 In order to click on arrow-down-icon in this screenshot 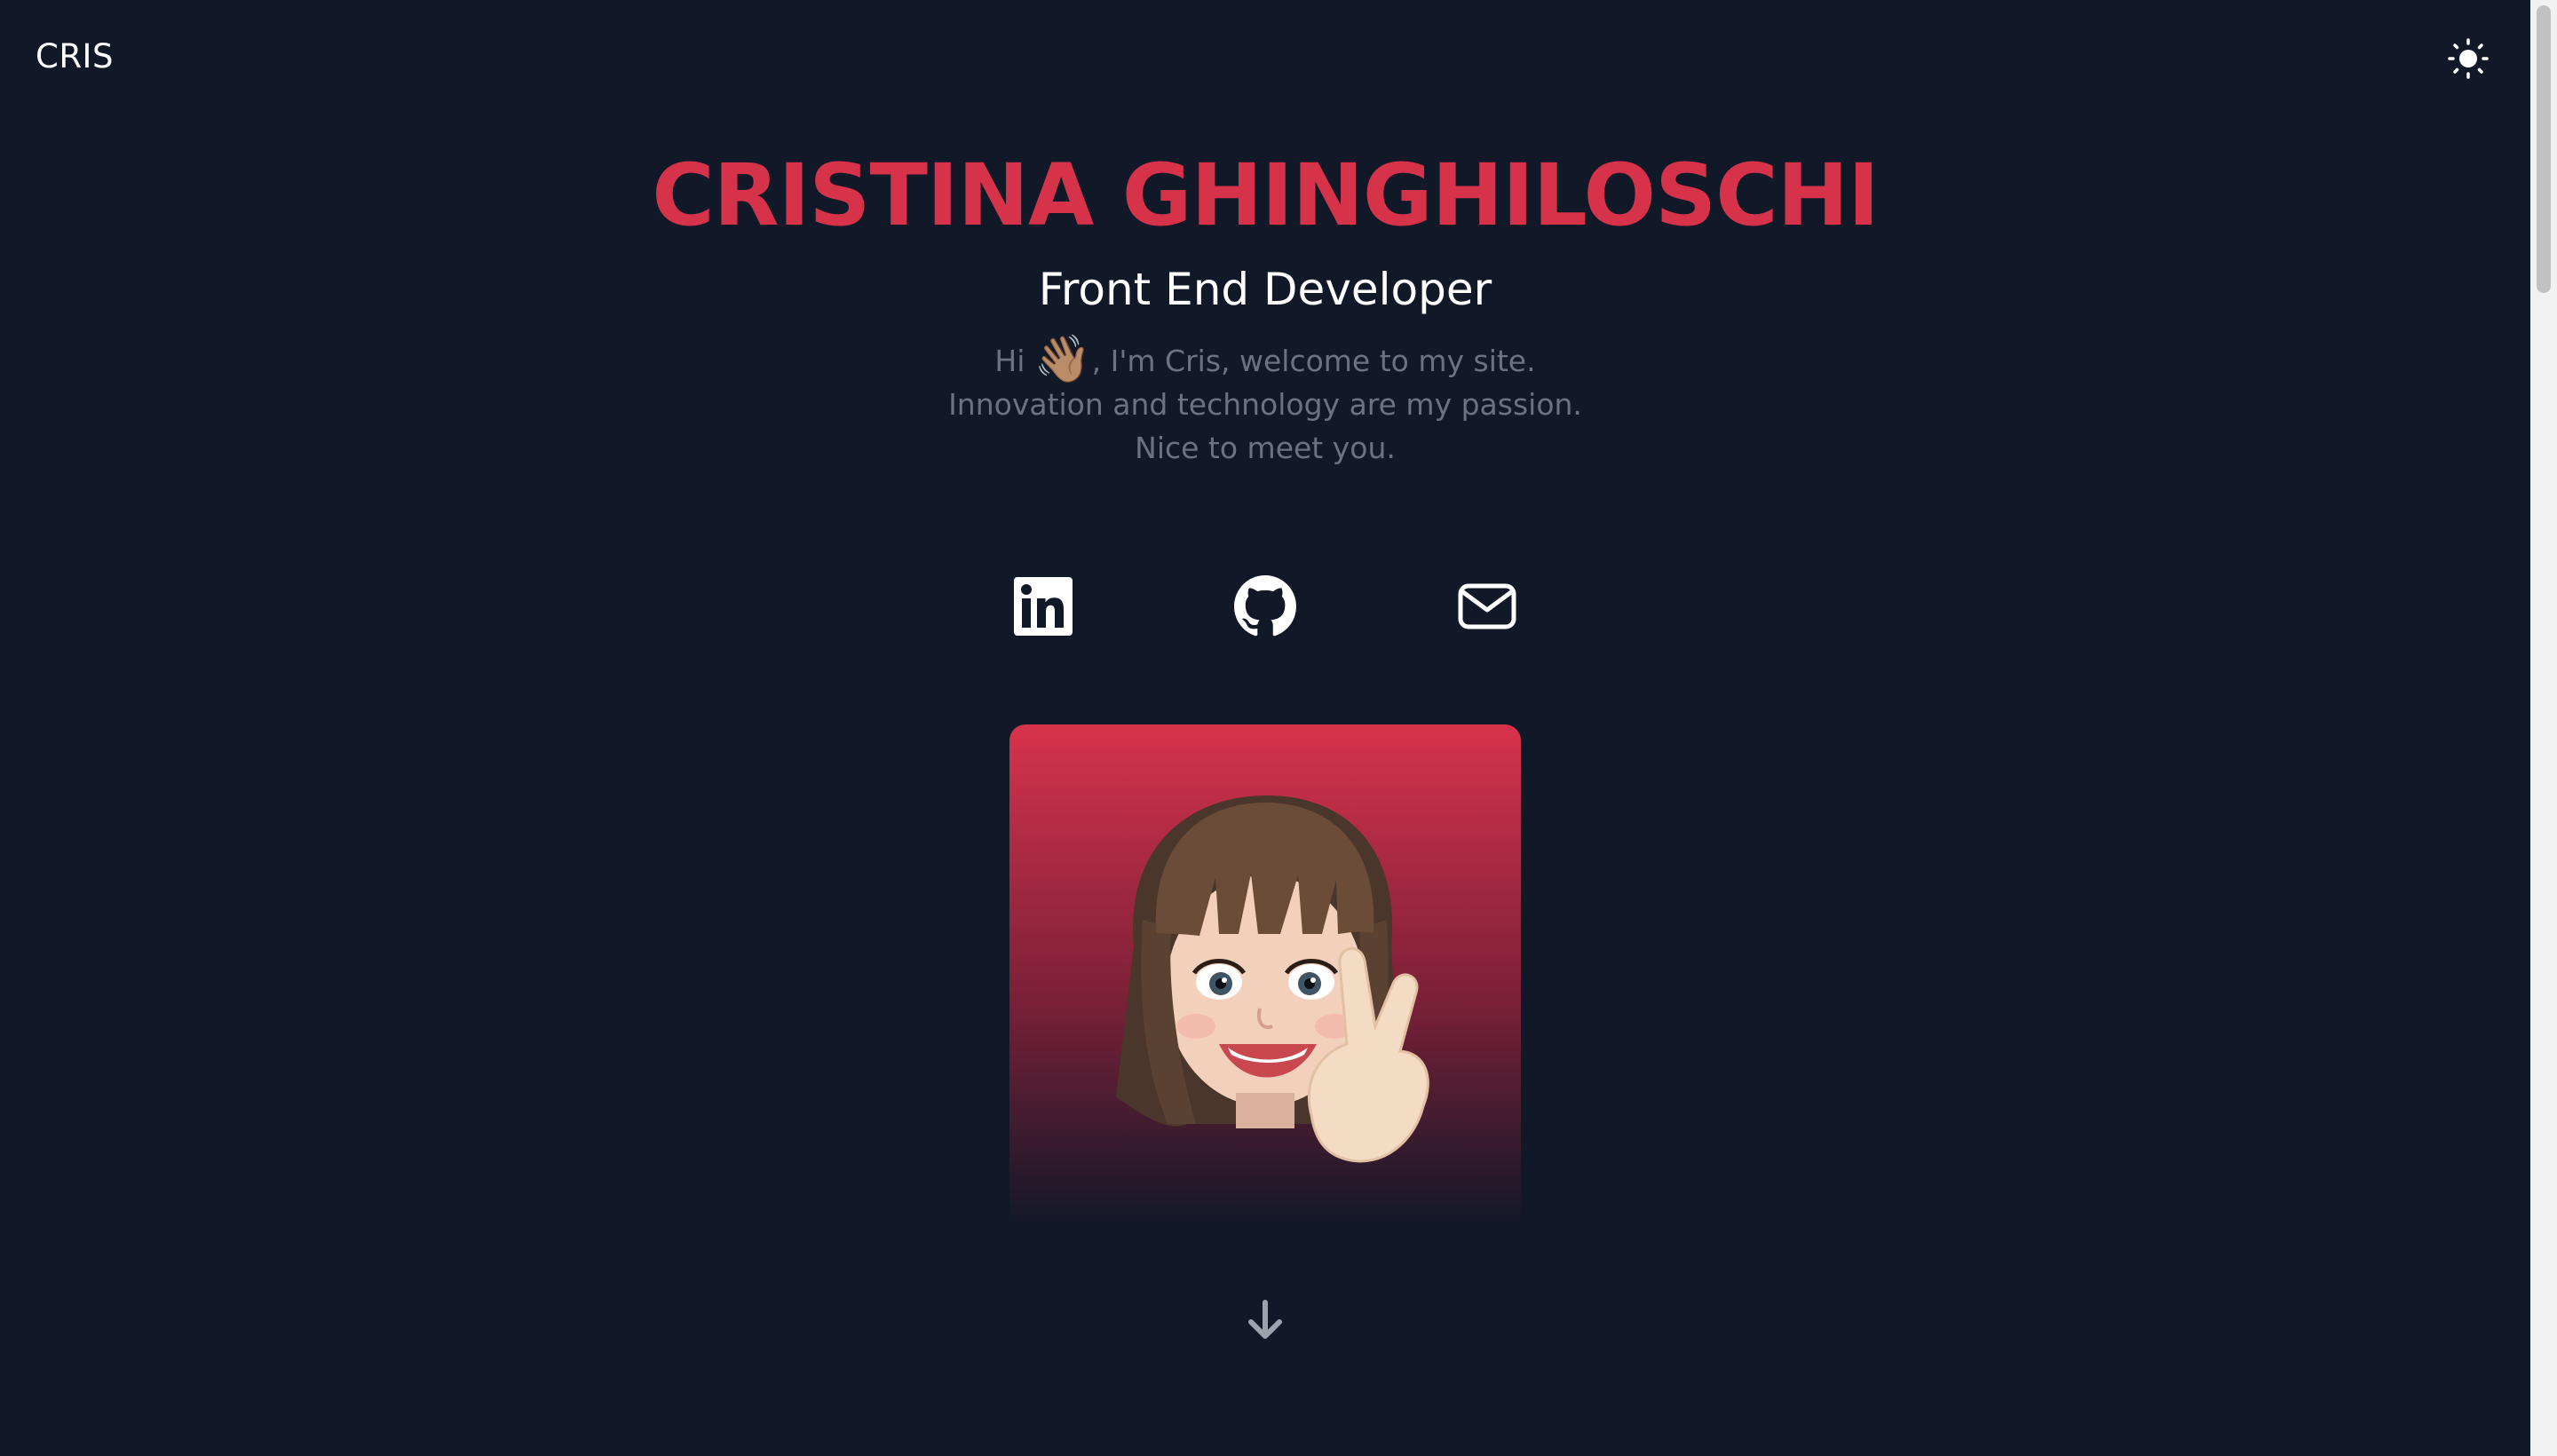, I will do `click(1265, 1319)`.